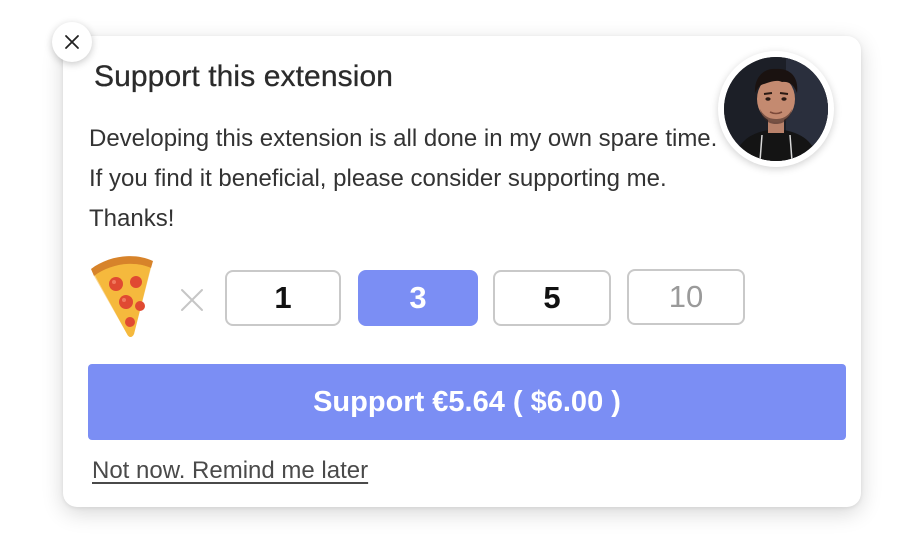  What do you see at coordinates (244, 76) in the screenshot?
I see `dialog-title: Support this extension` at bounding box center [244, 76].